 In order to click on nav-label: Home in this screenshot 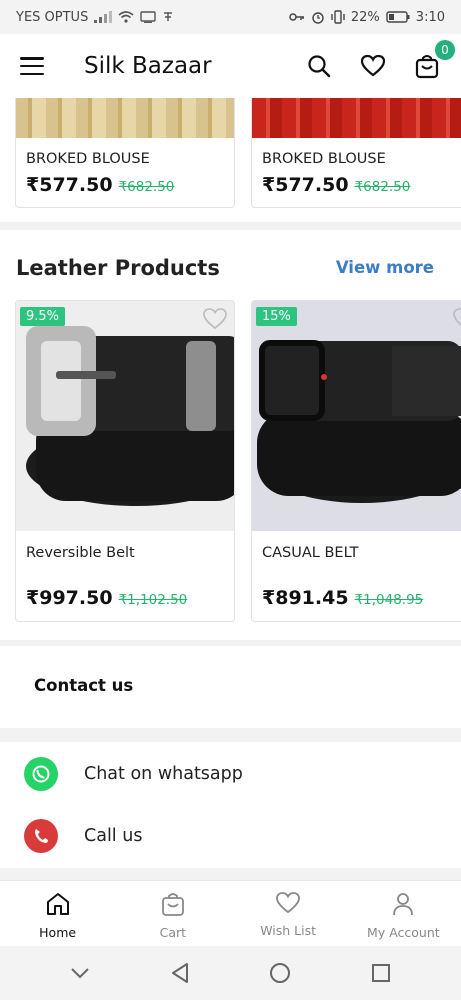, I will do `click(58, 932)`.